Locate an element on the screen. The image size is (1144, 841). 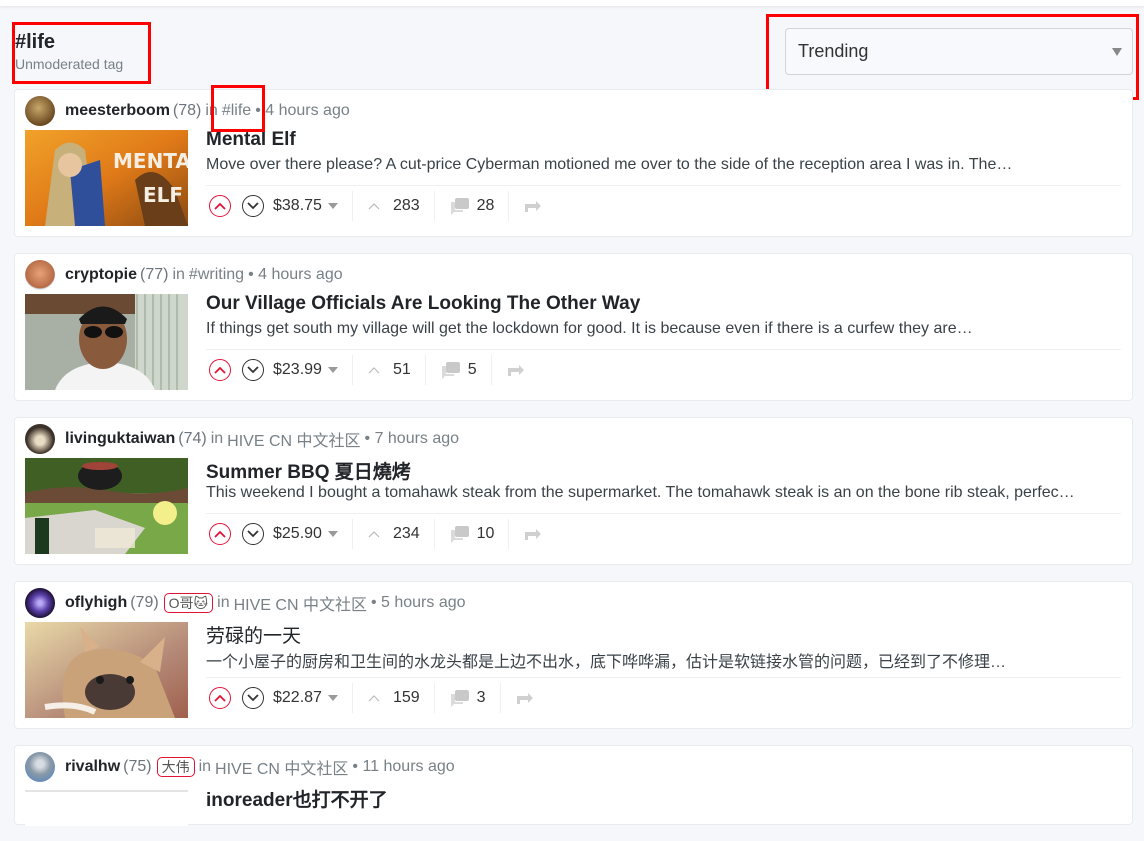
comments-value: 28 is located at coordinates (485, 205).